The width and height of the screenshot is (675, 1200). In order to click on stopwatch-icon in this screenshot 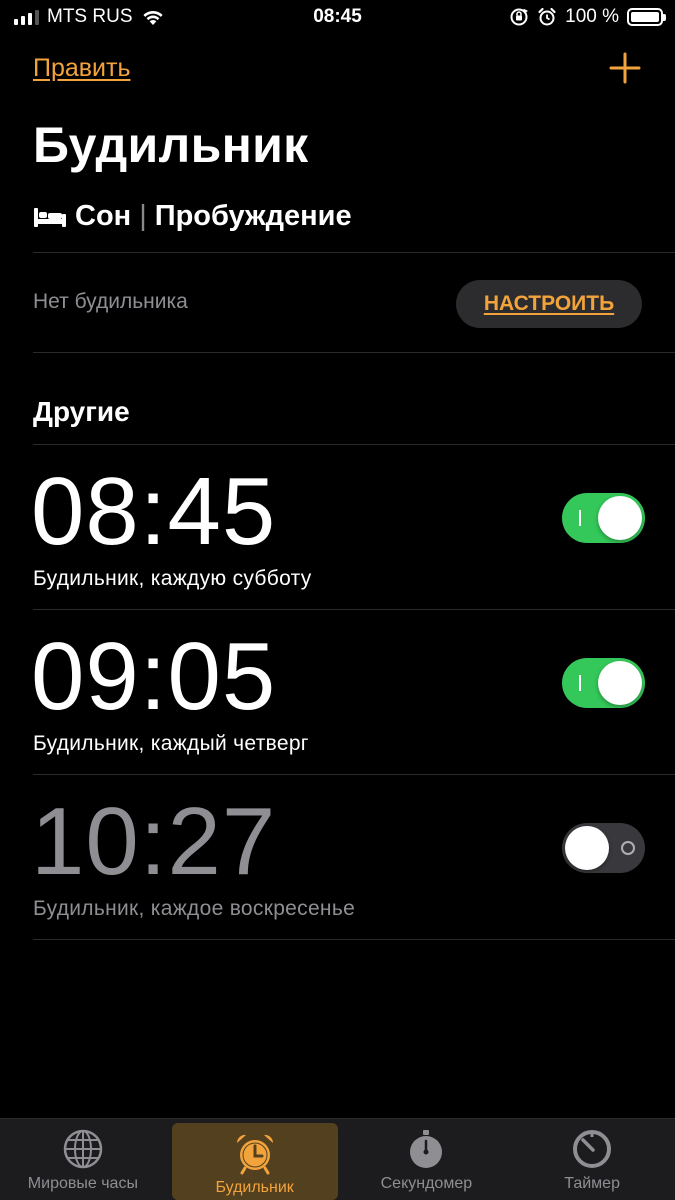, I will do `click(426, 1149)`.